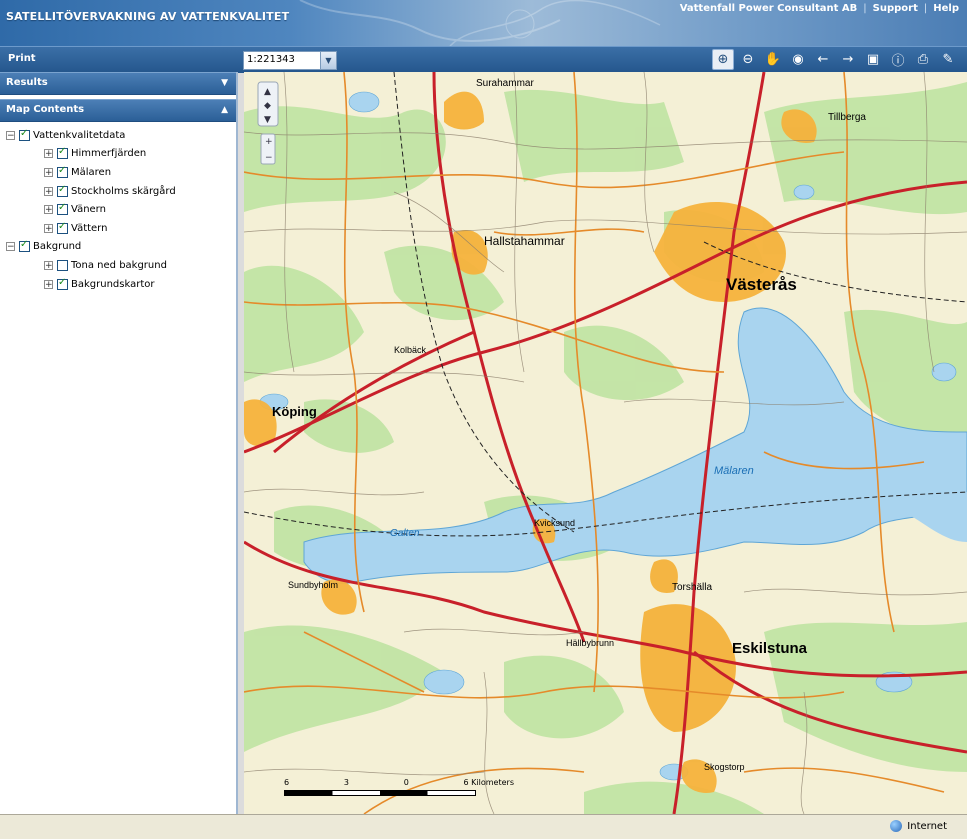  I want to click on zone-label: Internet, so click(927, 826).